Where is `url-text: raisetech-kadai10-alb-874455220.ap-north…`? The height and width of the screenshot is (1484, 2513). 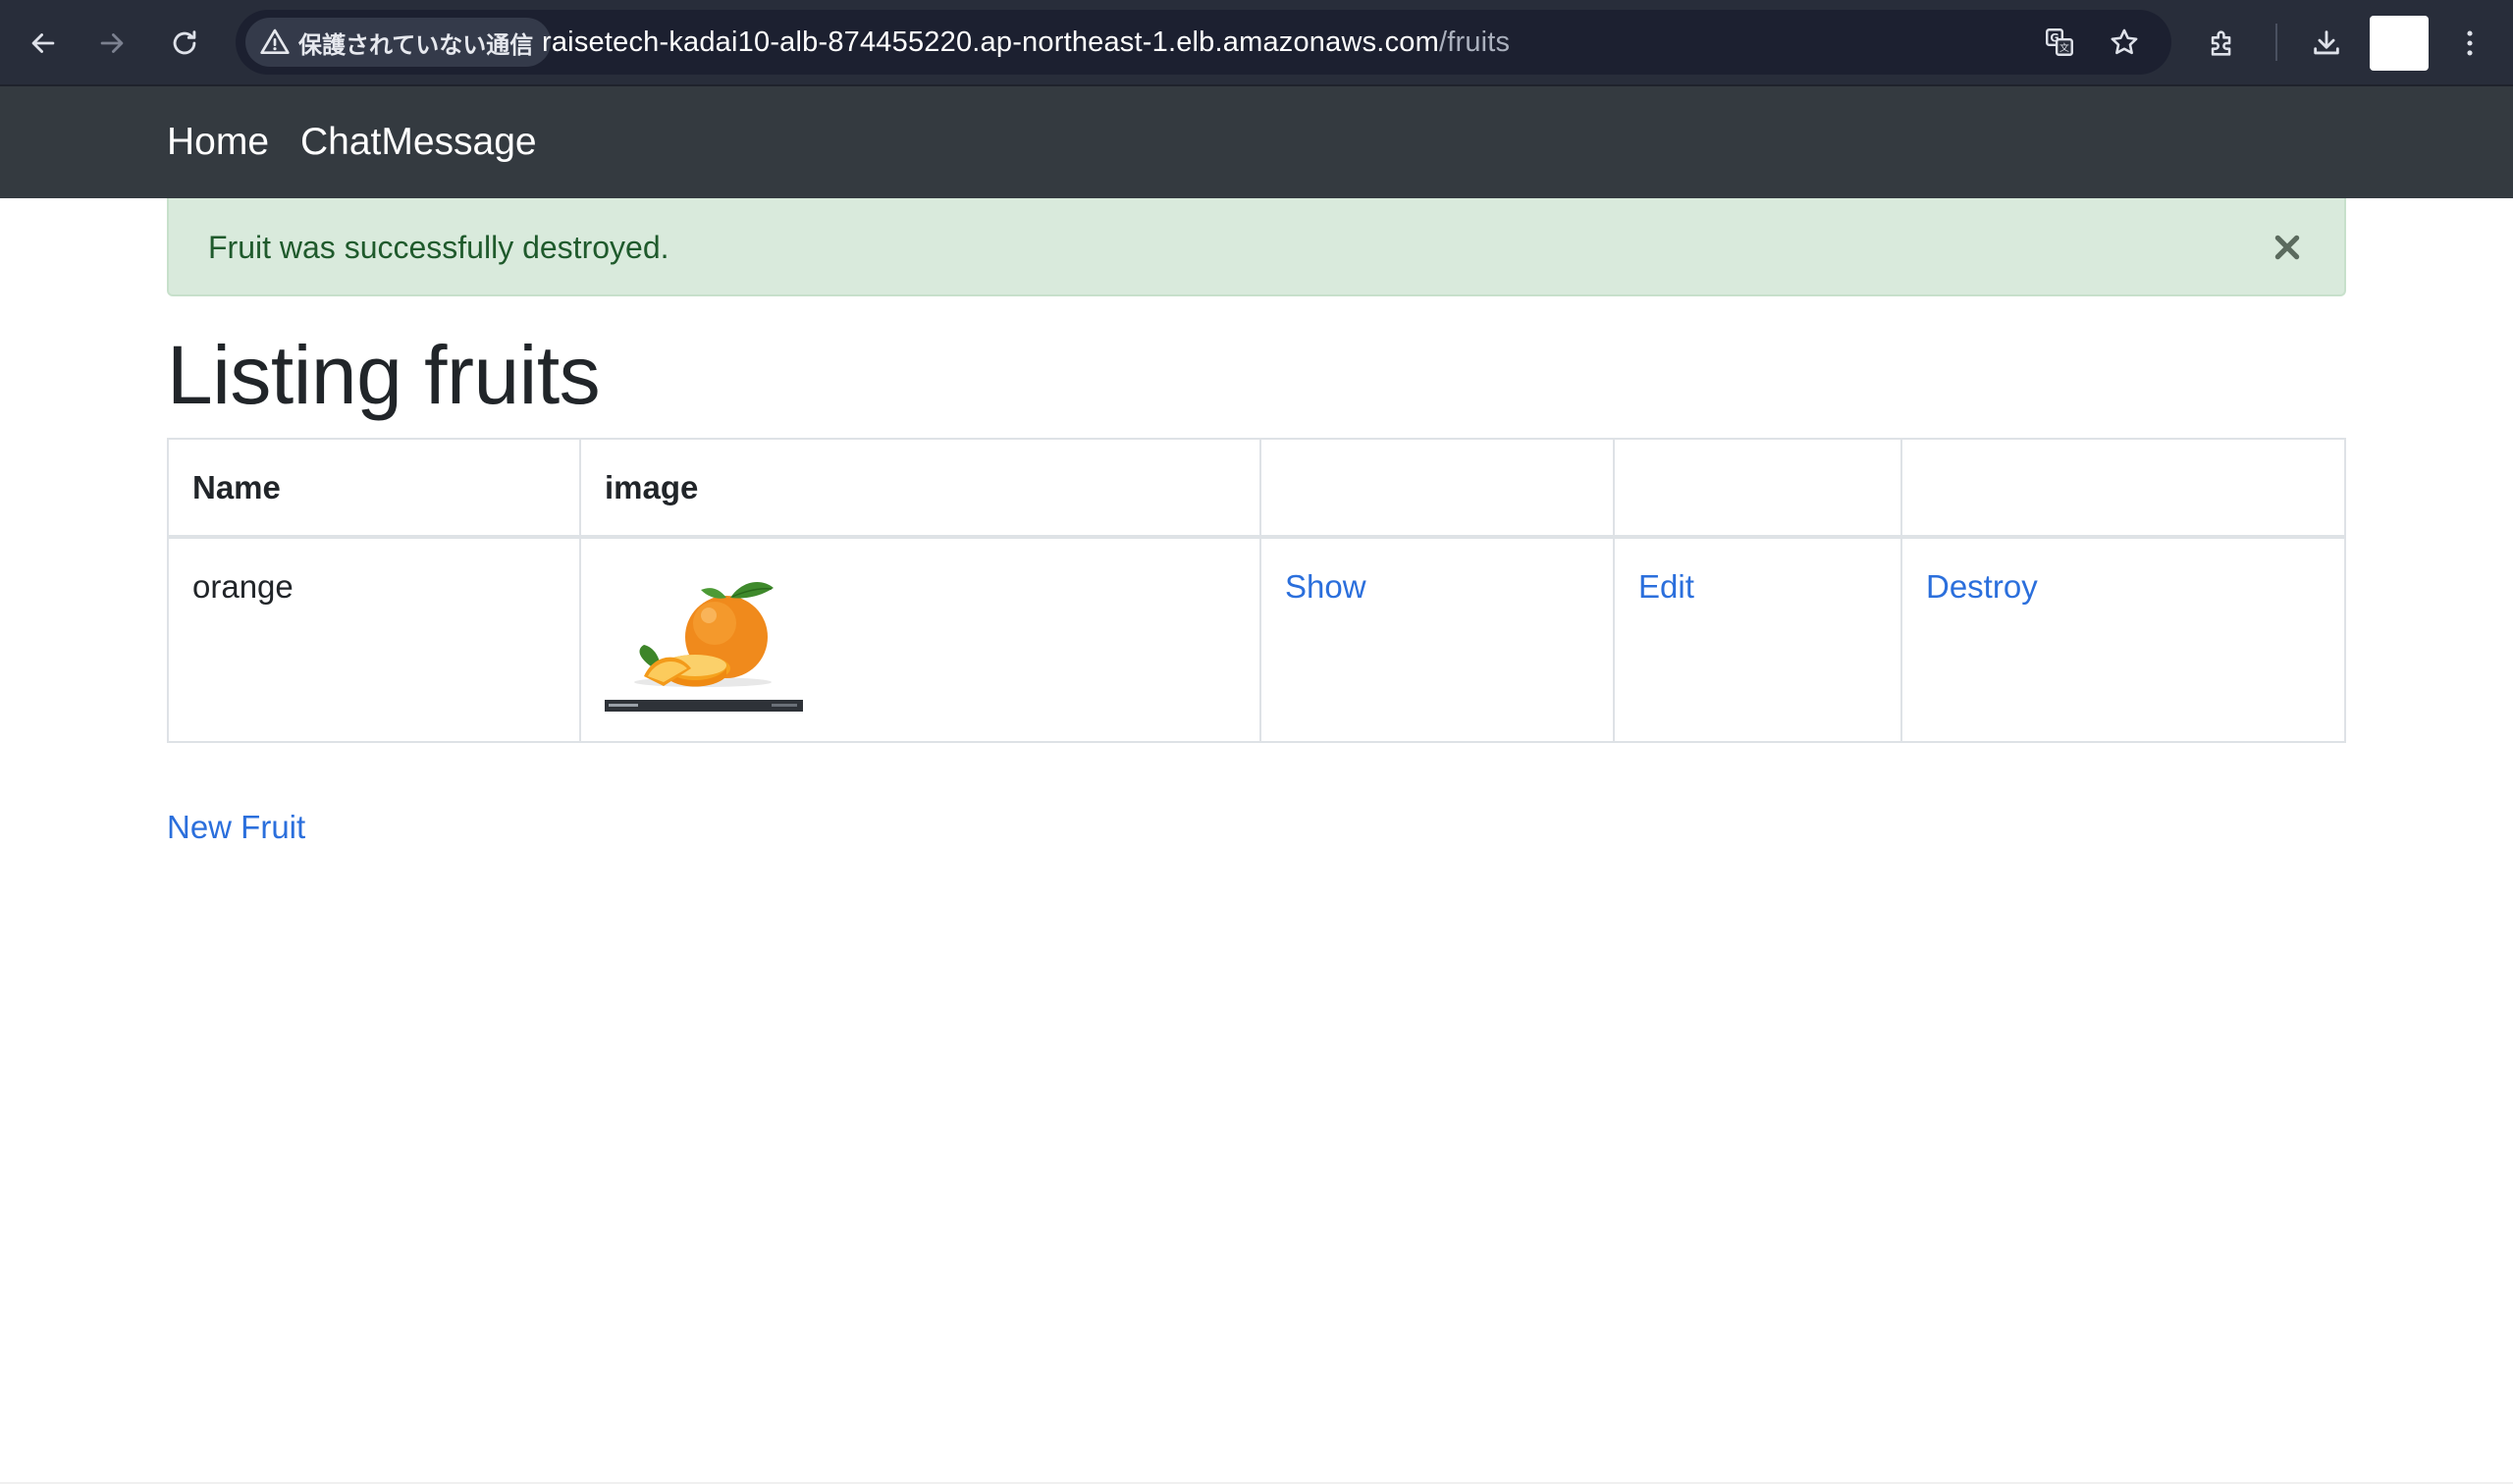
url-text: raisetech-kadai10-alb-874455220.ap-north… is located at coordinates (1026, 42).